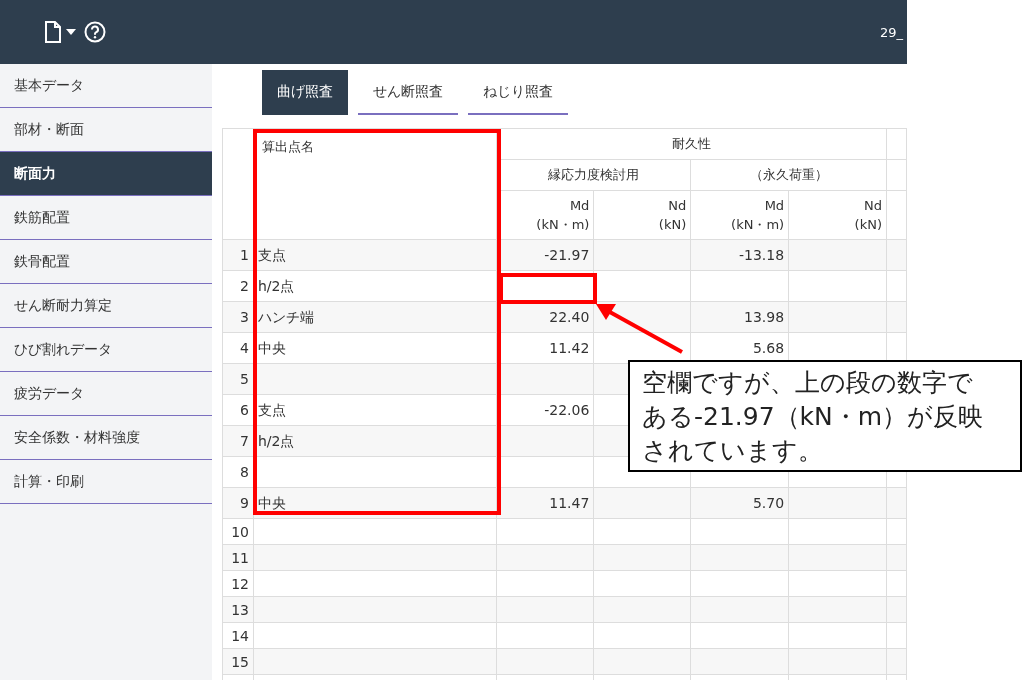 Image resolution: width=1024 pixels, height=680 pixels. I want to click on sidebar-item: せん断耐力算定, so click(106, 306).